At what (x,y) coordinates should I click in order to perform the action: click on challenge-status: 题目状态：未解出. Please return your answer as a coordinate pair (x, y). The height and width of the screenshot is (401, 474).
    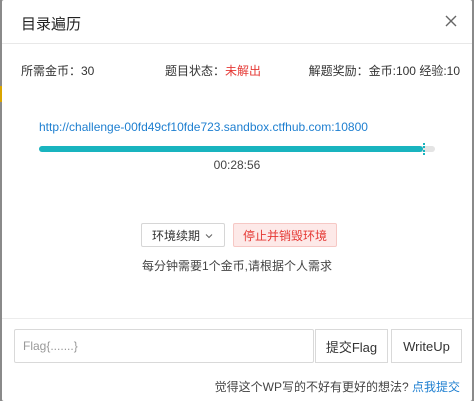
    Looking at the image, I should click on (213, 70).